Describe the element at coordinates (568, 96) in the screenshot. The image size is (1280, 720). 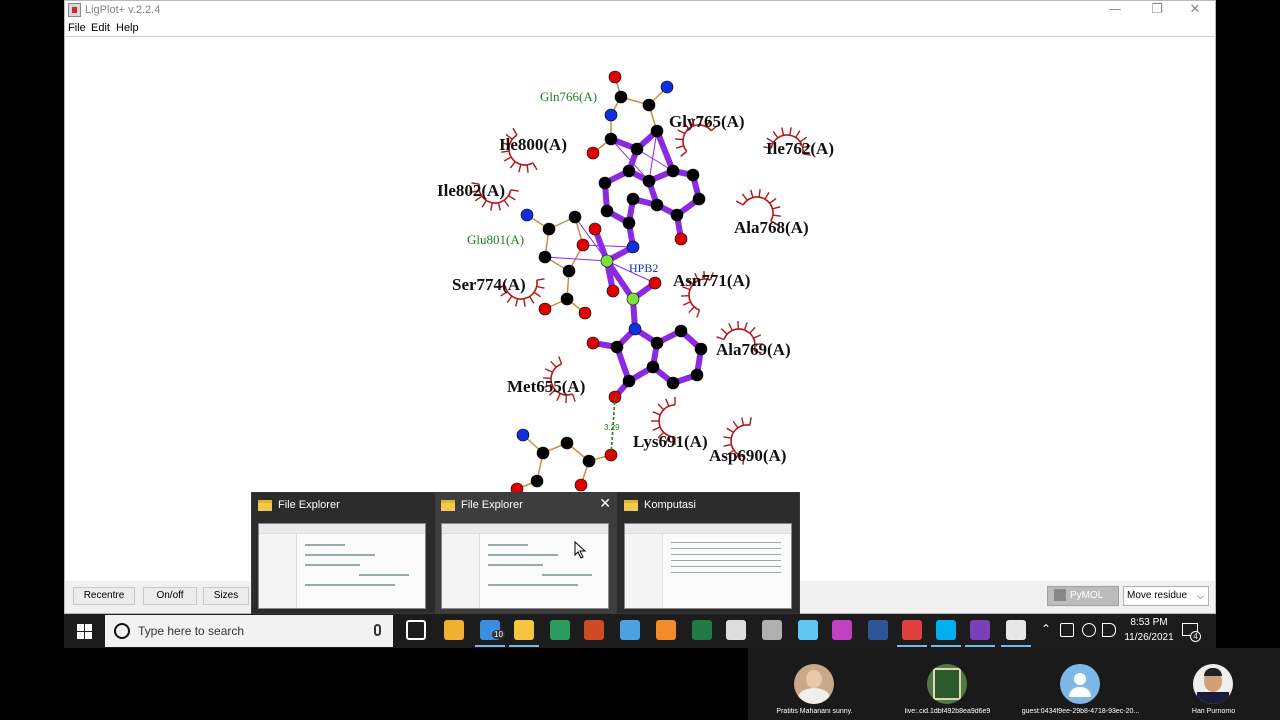
I see `residue-gln766: Gln766(A)` at that location.